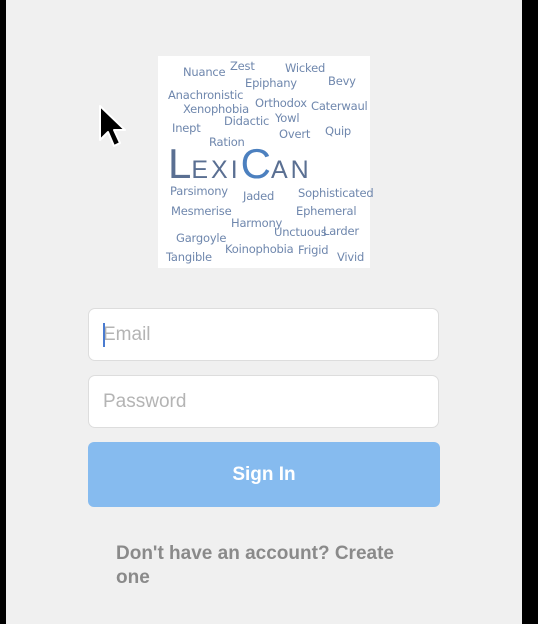 Image resolution: width=538 pixels, height=624 pixels. Describe the element at coordinates (271, 566) in the screenshot. I see `create-account-link: Don't have an account? Create one` at that location.